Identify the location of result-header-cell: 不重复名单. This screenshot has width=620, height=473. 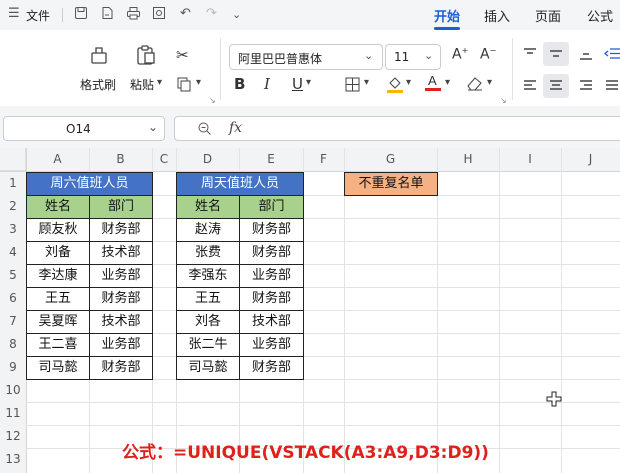
(391, 184).